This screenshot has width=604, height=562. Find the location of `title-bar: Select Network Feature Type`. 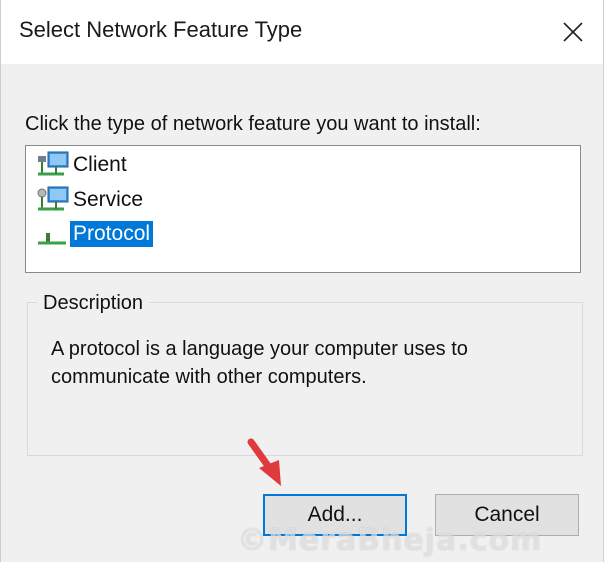

title-bar: Select Network Feature Type is located at coordinates (302, 32).